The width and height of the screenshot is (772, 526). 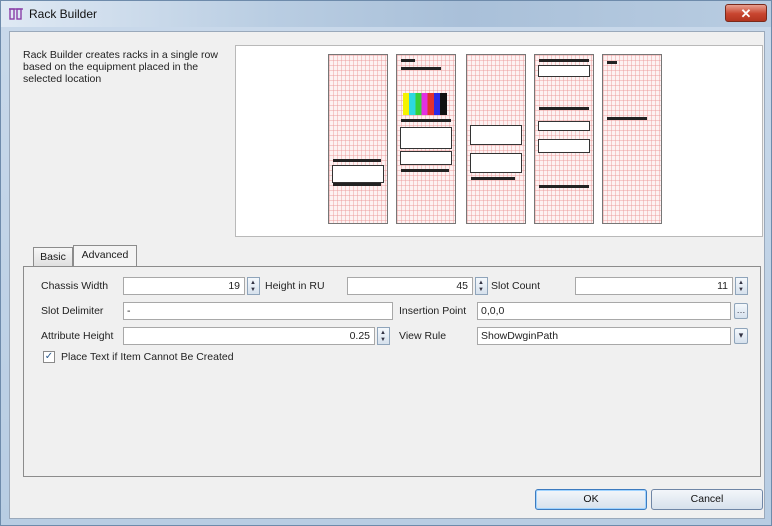 What do you see at coordinates (258, 311) in the screenshot?
I see `slot-delimiter-input: -` at bounding box center [258, 311].